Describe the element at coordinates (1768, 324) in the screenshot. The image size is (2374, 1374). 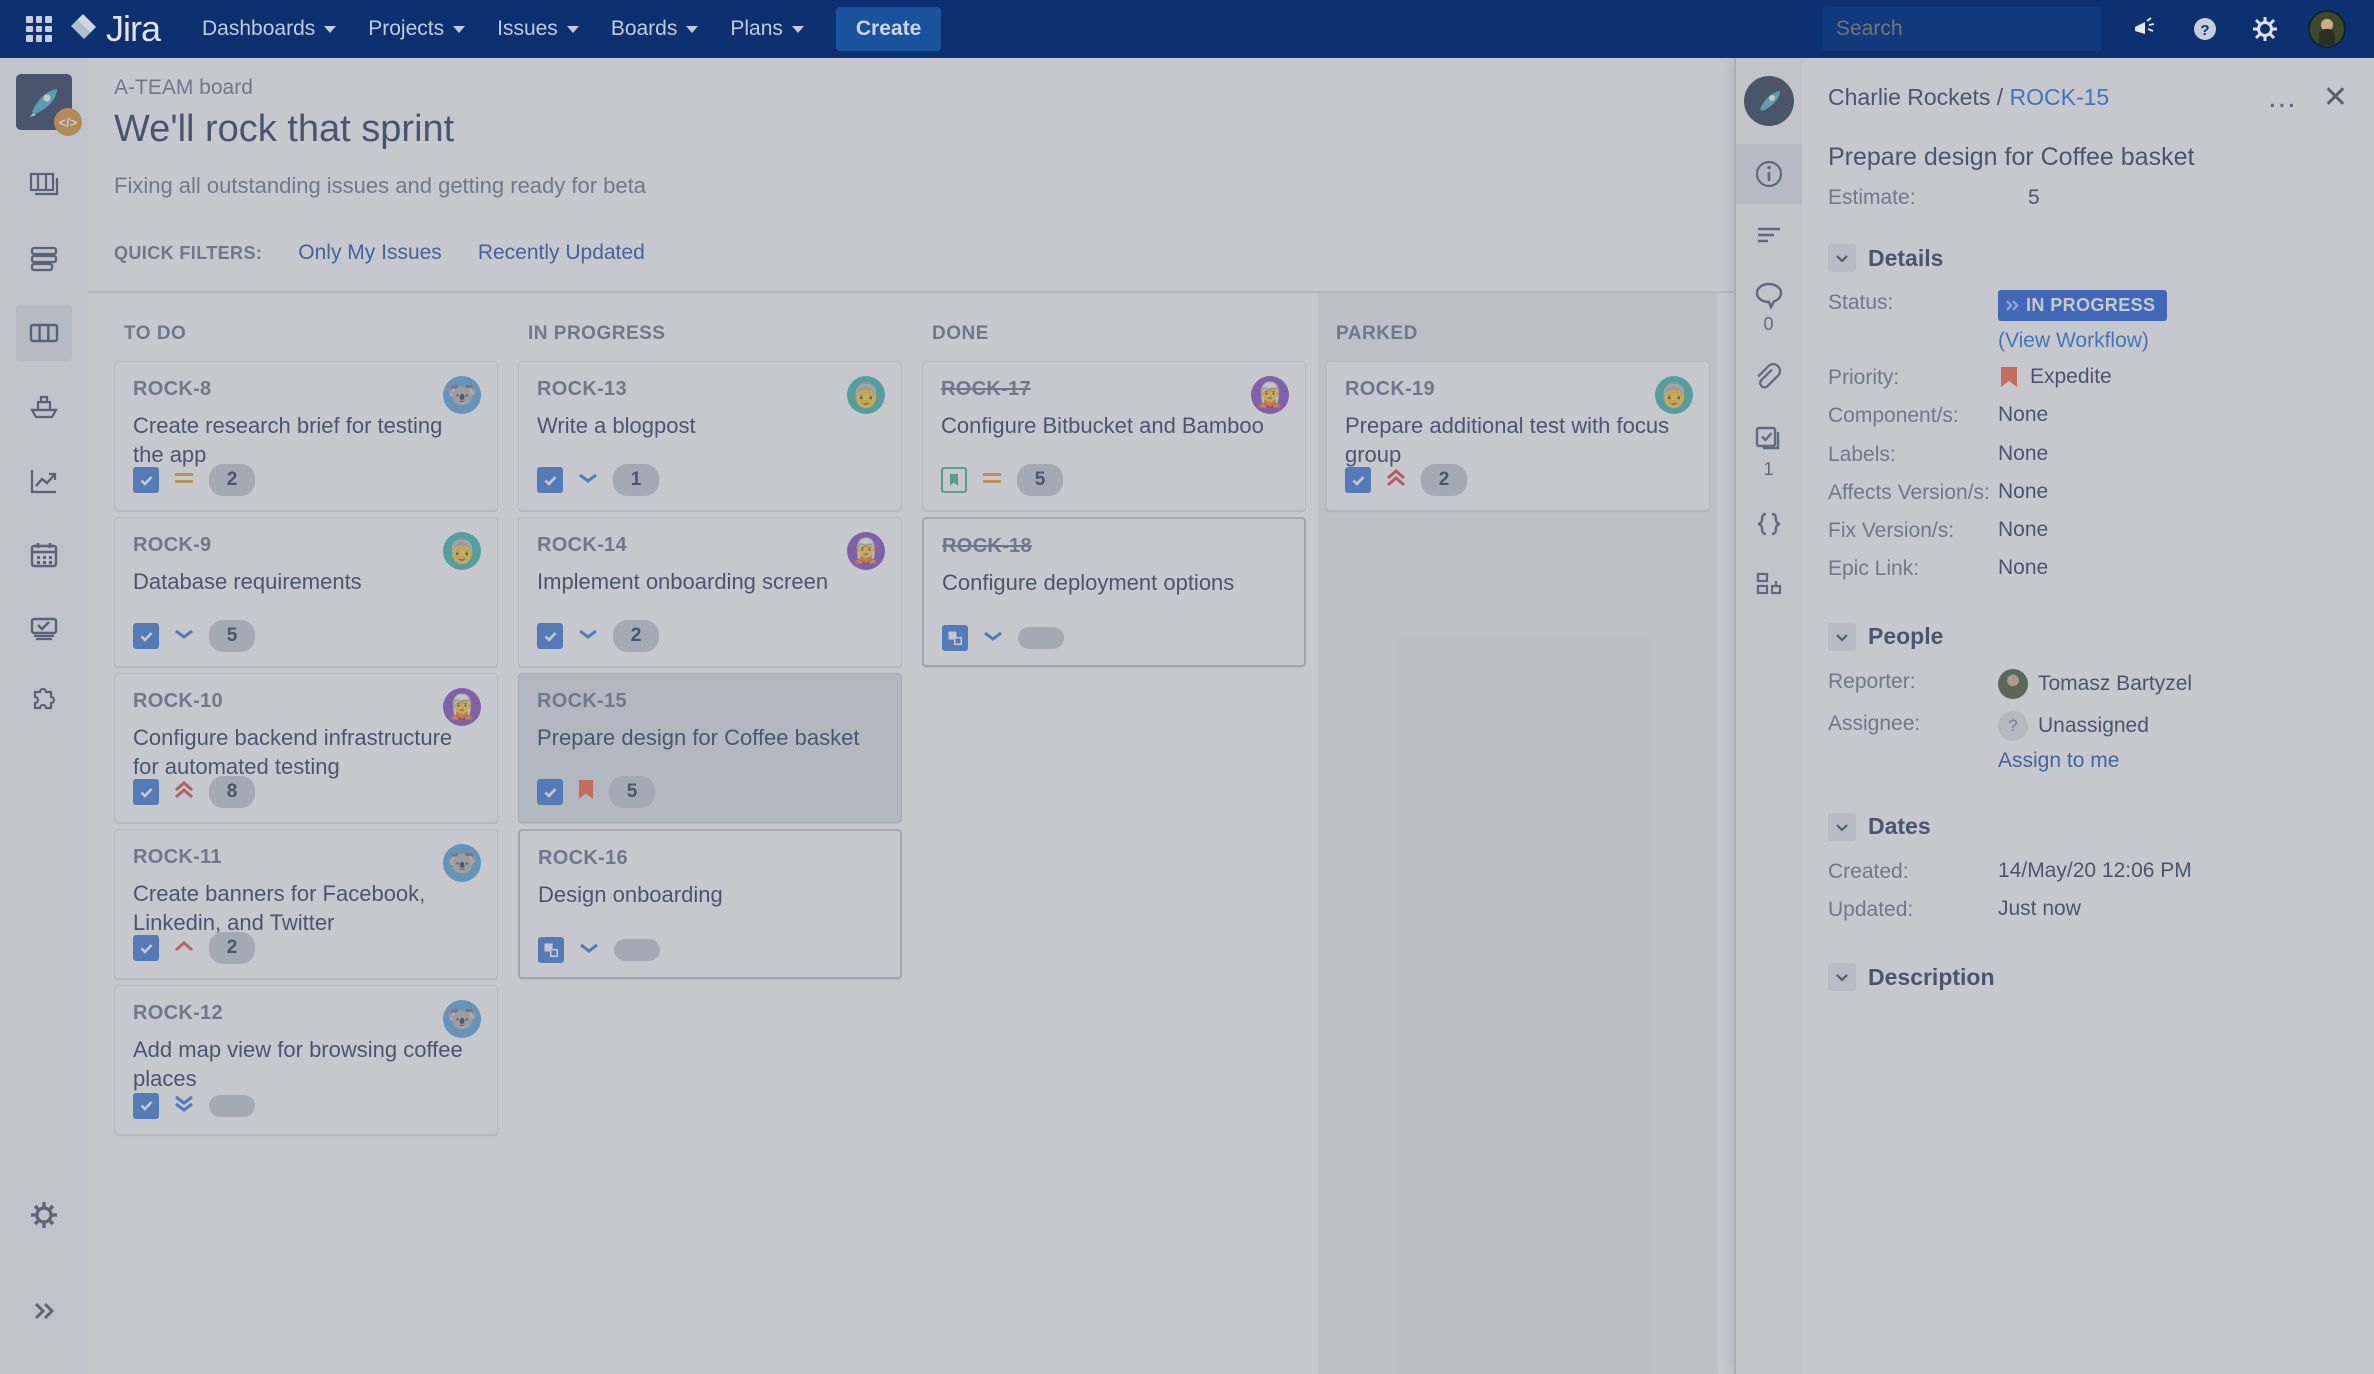
I see `rail-count: 0` at that location.